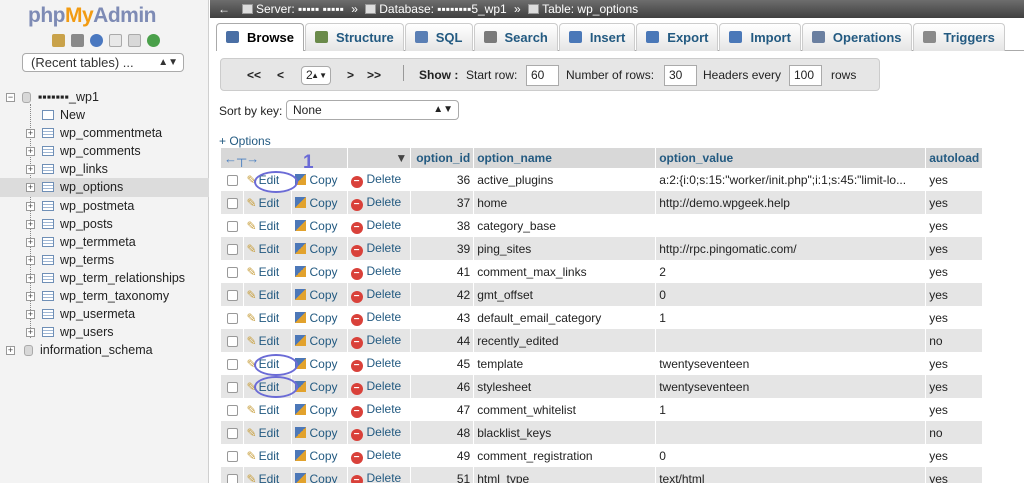  What do you see at coordinates (245, 141) in the screenshot?
I see `options-link: + Options` at bounding box center [245, 141].